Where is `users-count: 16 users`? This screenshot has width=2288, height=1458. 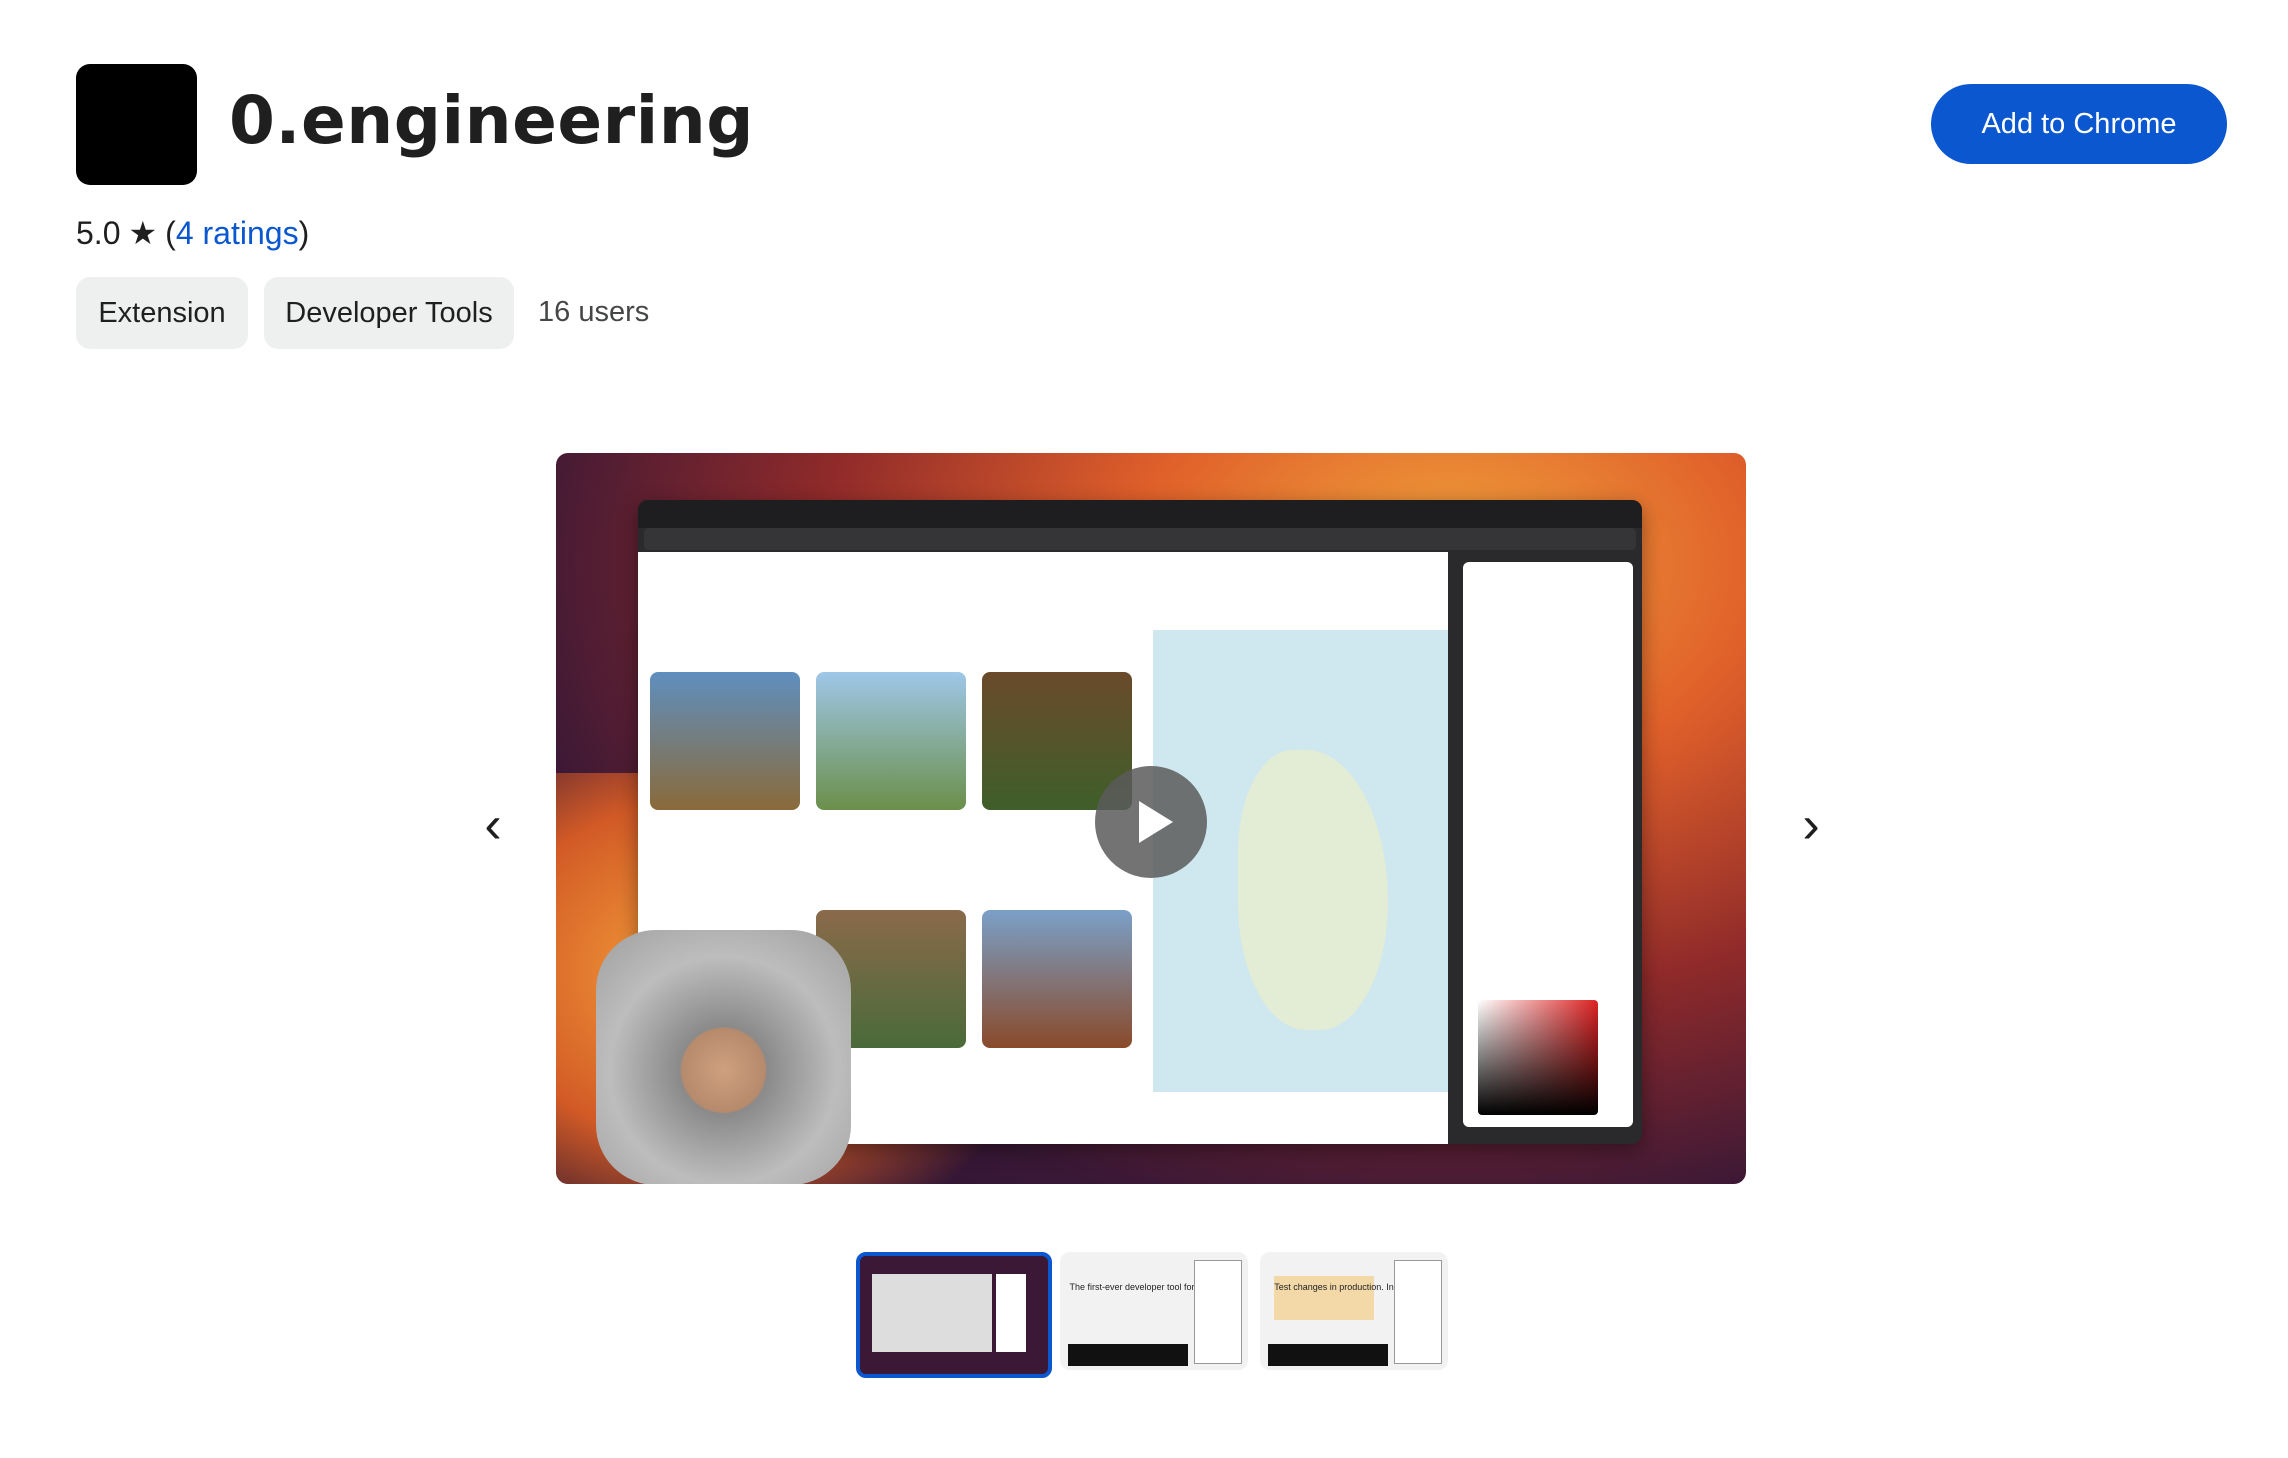 users-count: 16 users is located at coordinates (594, 312).